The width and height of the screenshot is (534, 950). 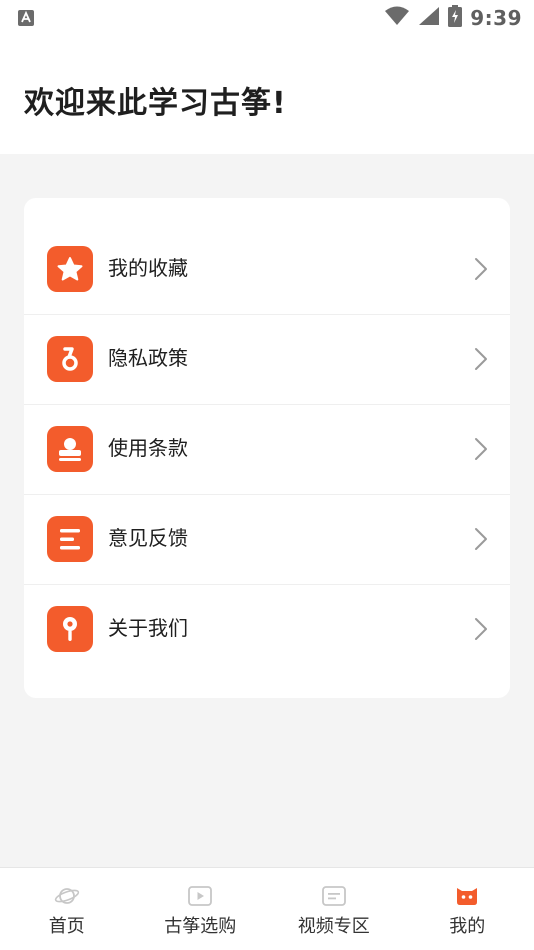 I want to click on nav-item-video-zone: 视频专区, so click(x=334, y=909).